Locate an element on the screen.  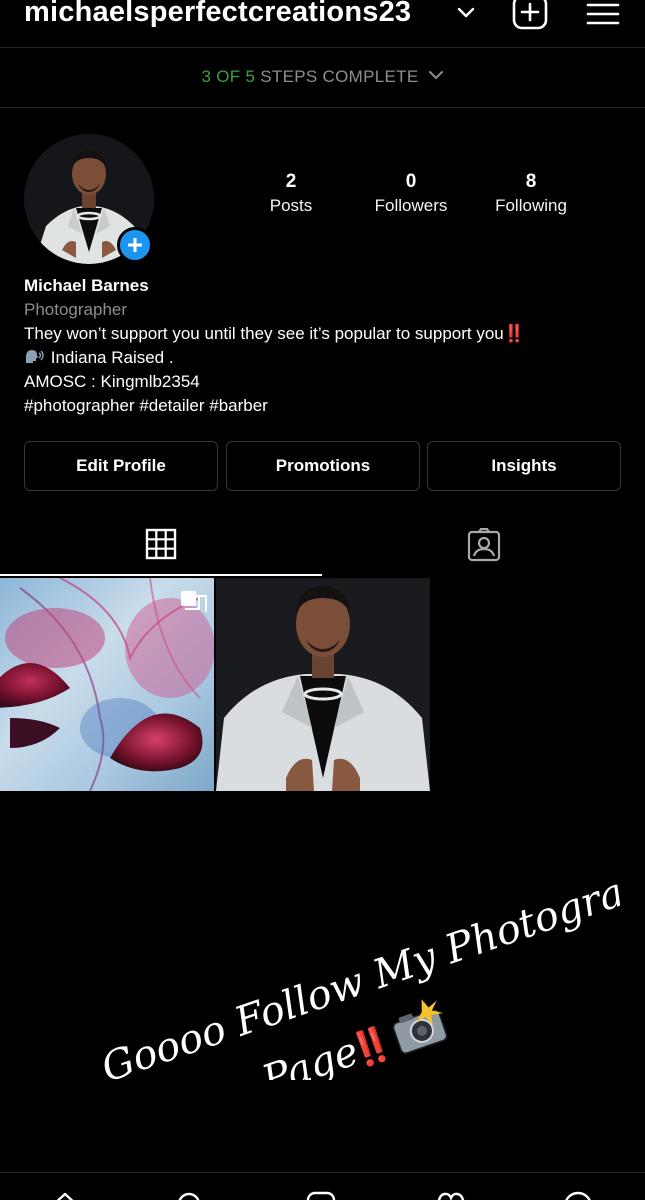
profile-name: Michael Barnes is located at coordinates (86, 285).